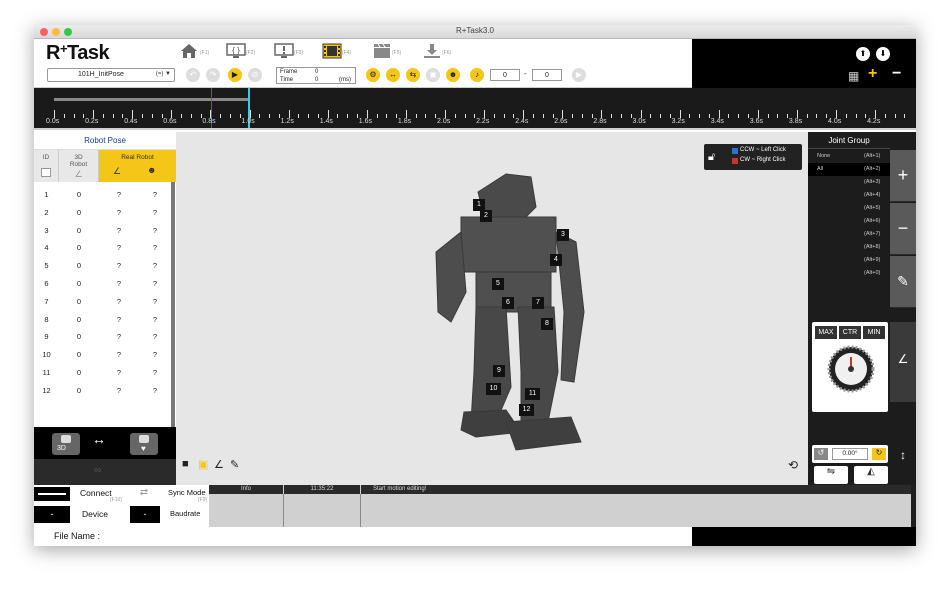 The height and width of the screenshot is (594, 950). I want to click on rotate-ccw-button: ↺, so click(821, 454).